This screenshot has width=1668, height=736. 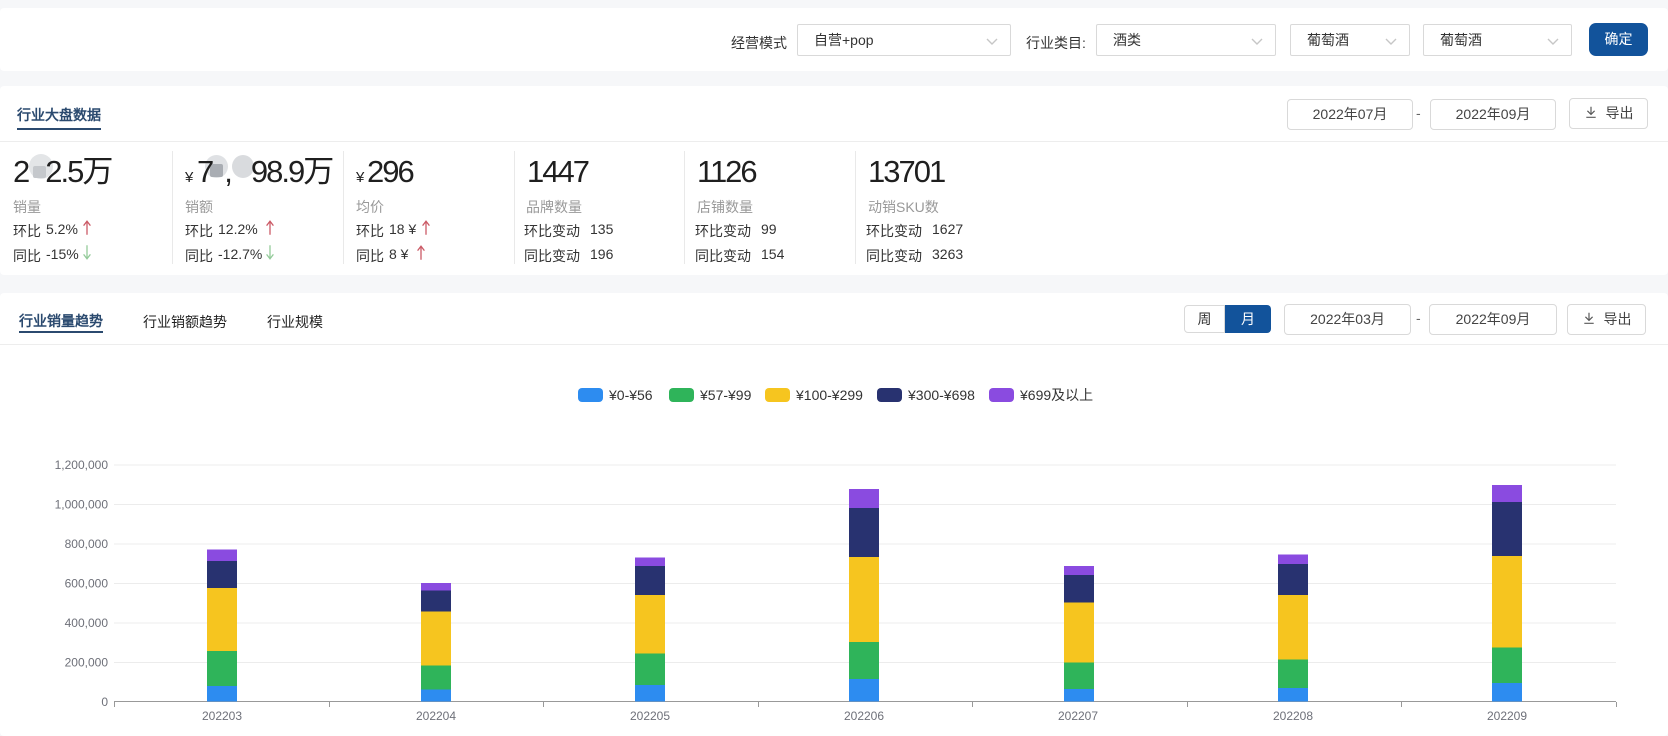 What do you see at coordinates (864, 716) in the screenshot?
I see `svg-text: 202206` at bounding box center [864, 716].